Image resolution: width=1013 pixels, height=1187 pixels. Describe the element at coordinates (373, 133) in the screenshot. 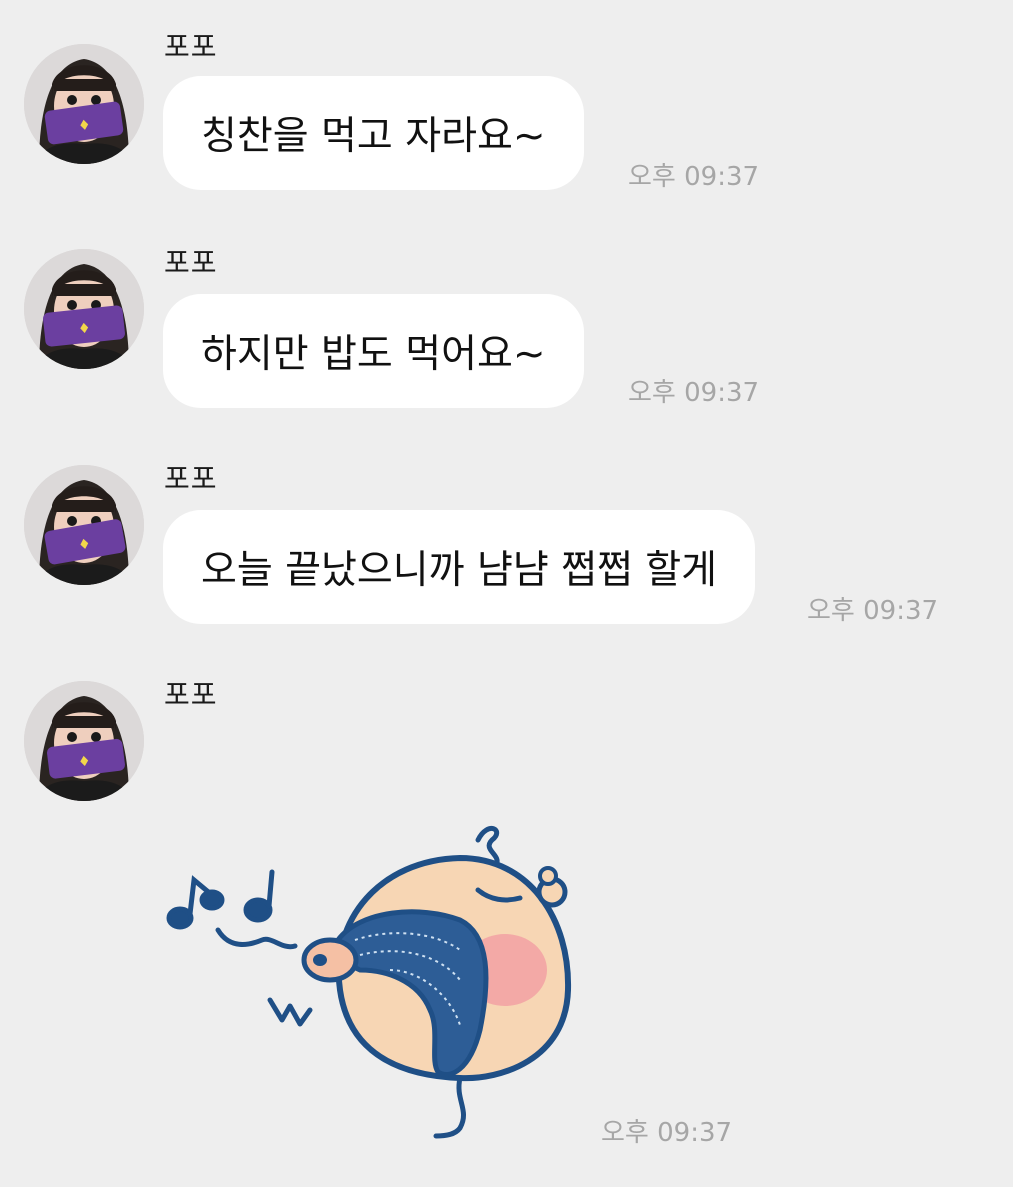

I see `message-bubble: 칭찬을 먹고 자라요~` at that location.